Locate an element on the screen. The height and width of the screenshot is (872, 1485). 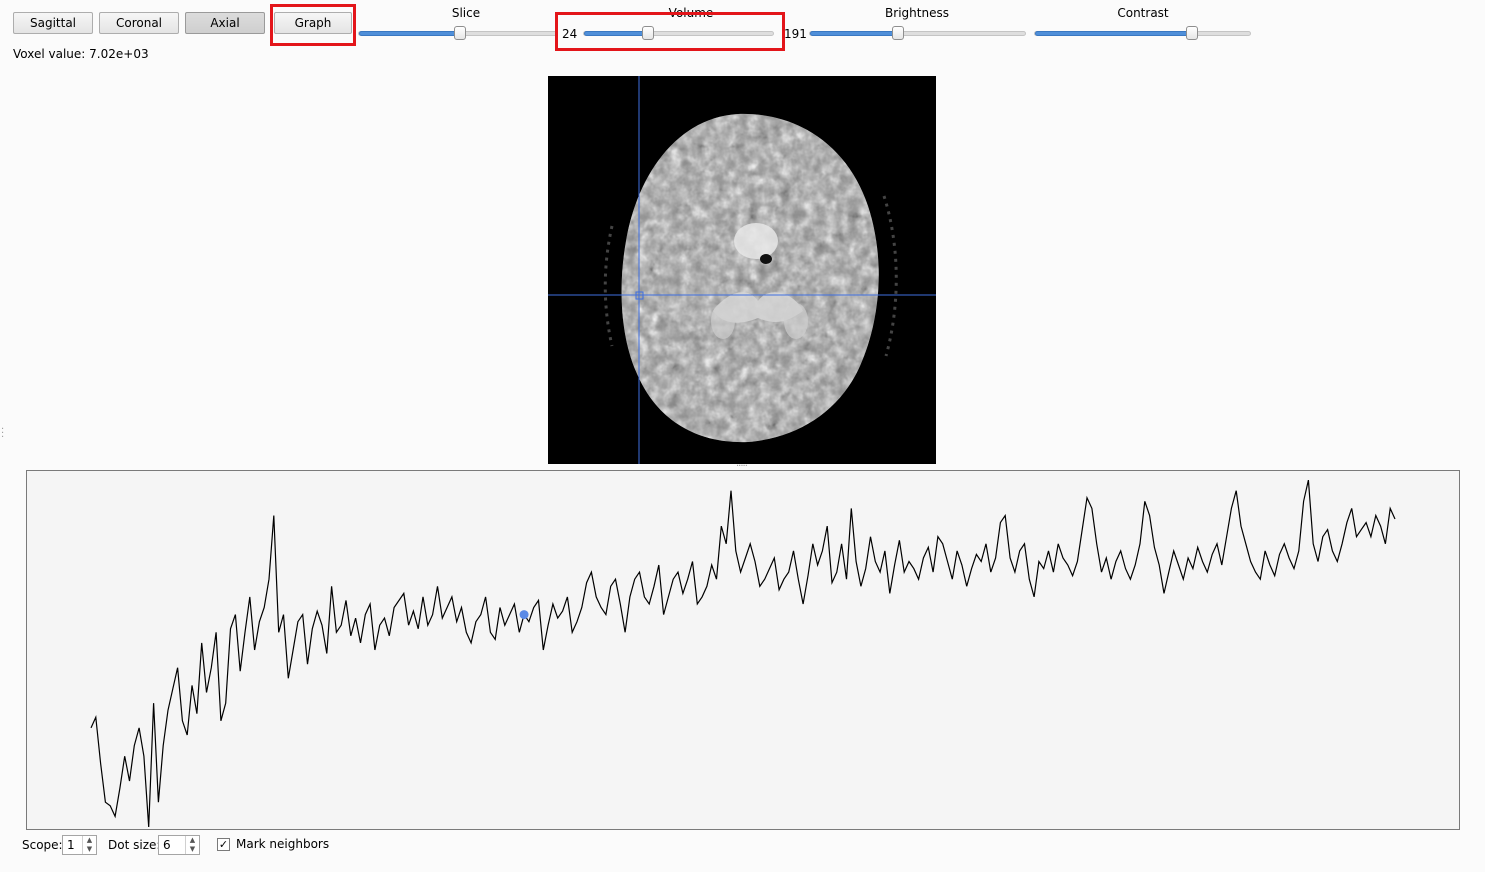
brightness-slider-fill is located at coordinates (854, 33).